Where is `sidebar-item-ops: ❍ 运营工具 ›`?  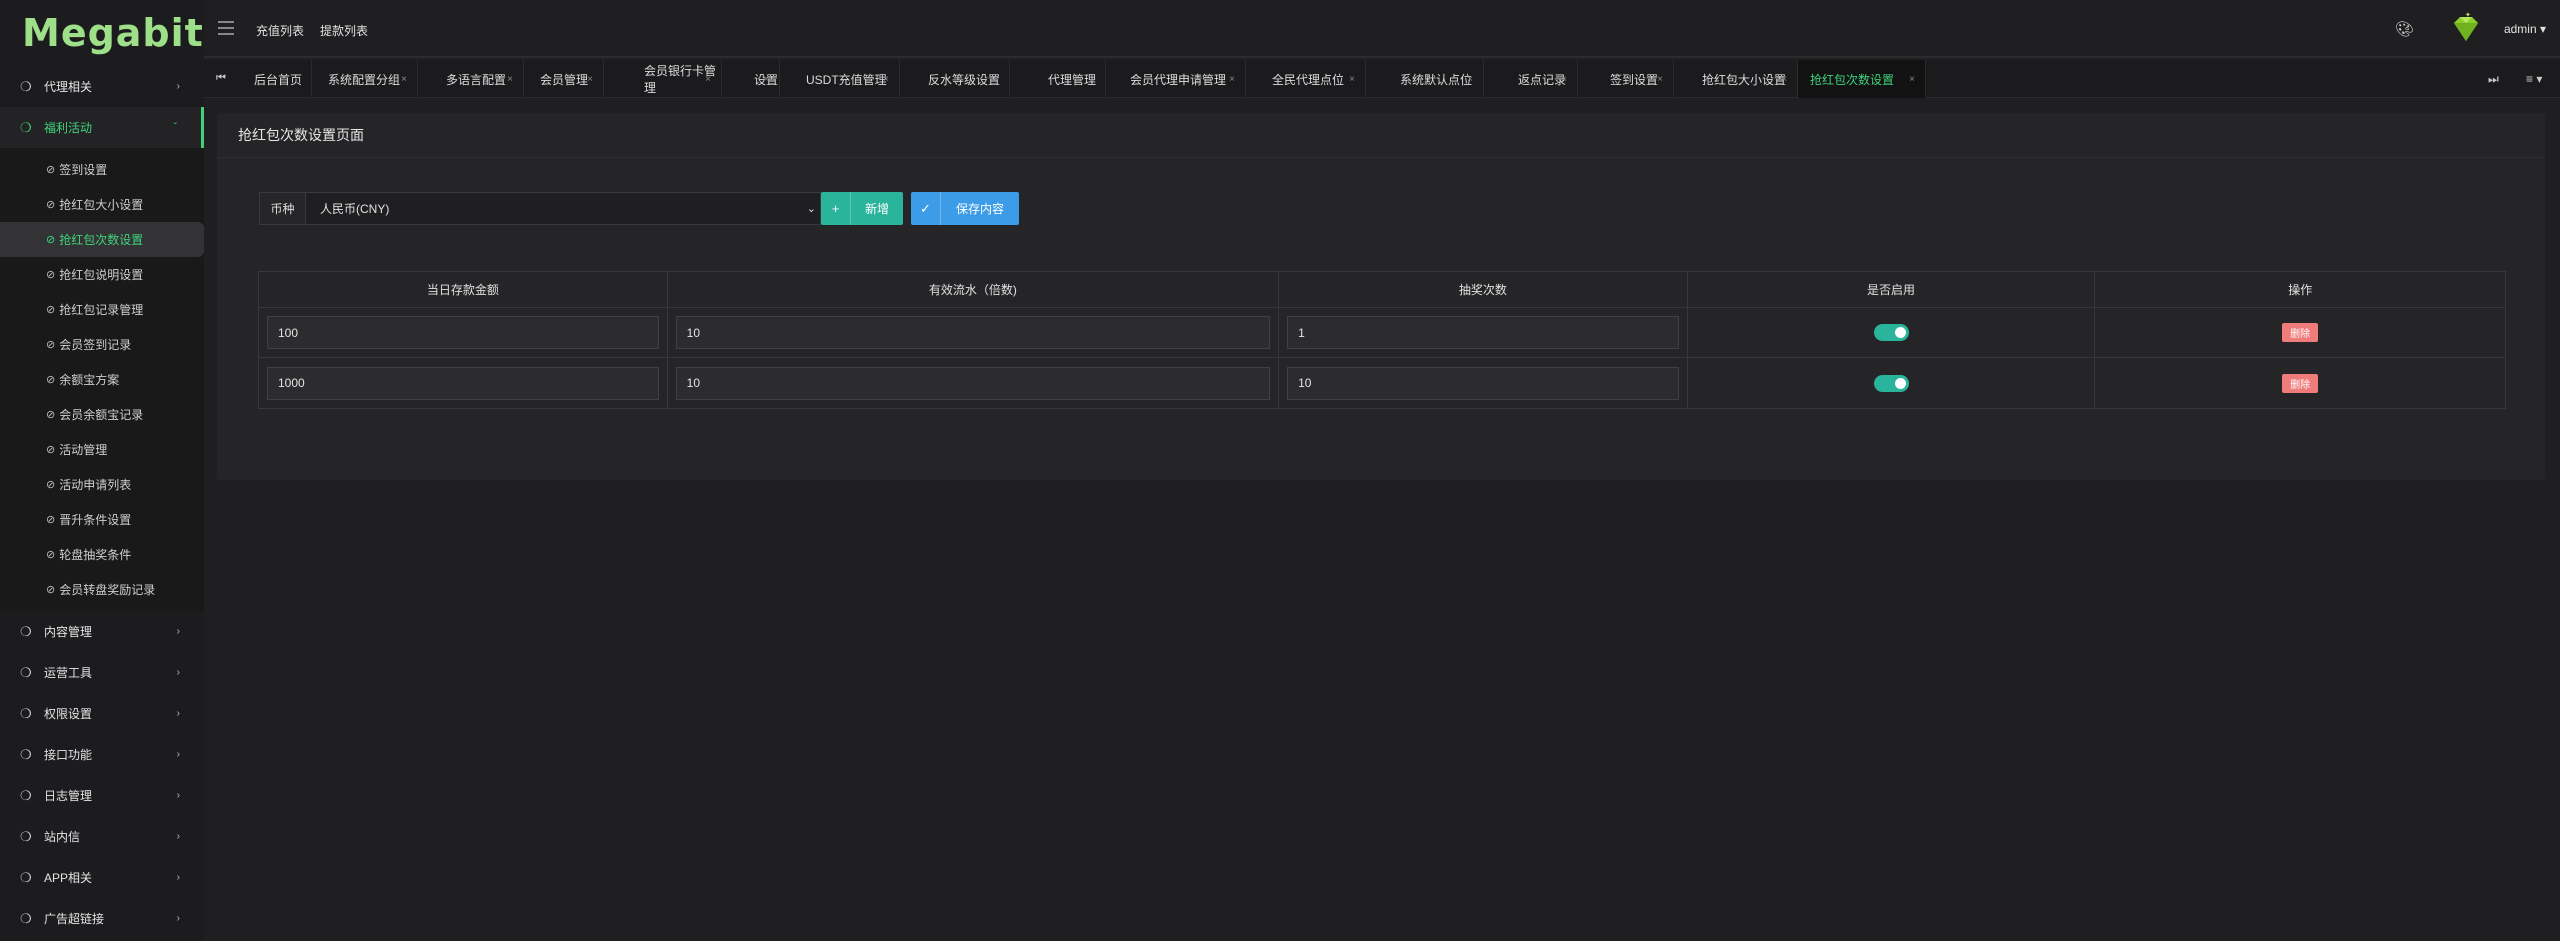 sidebar-item-ops: ❍ 运营工具 › is located at coordinates (102, 672).